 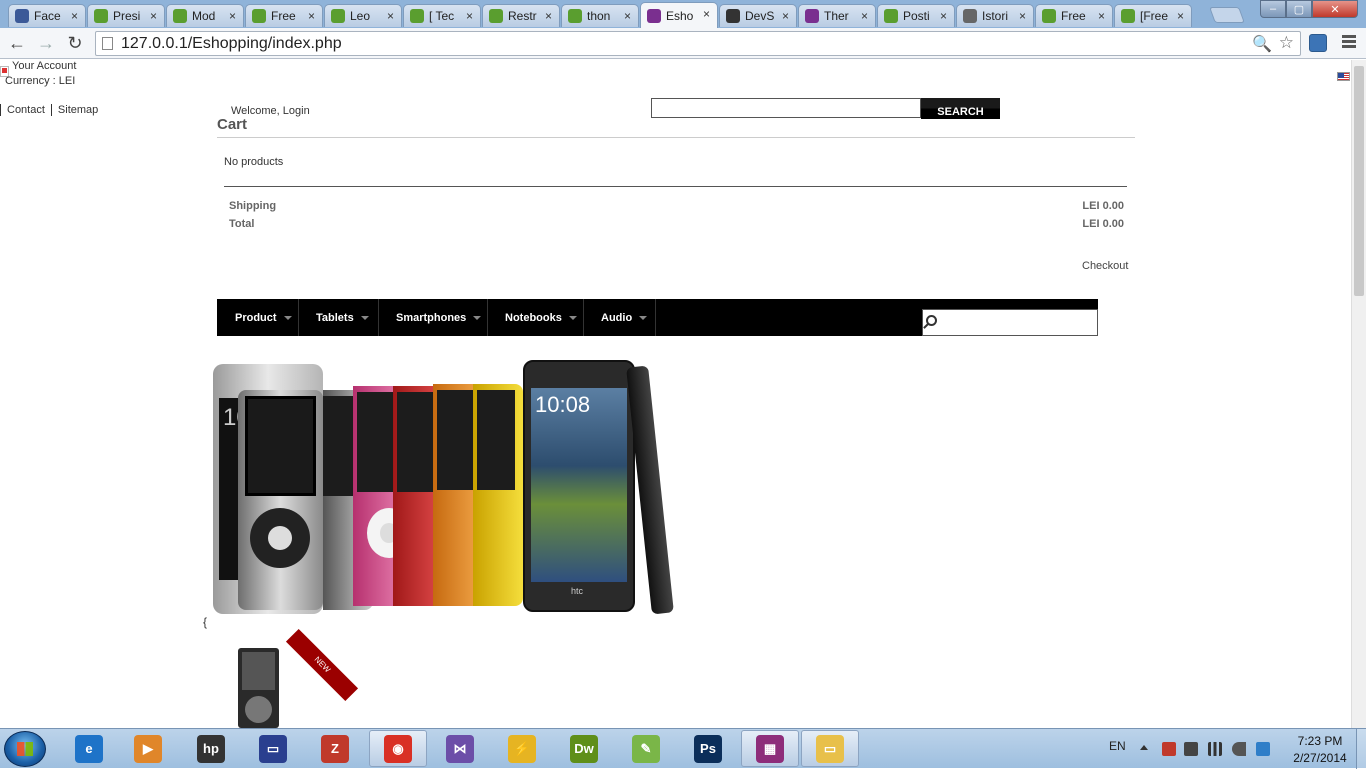 What do you see at coordinates (1349, 42) in the screenshot?
I see `browser-menu-icon` at bounding box center [1349, 42].